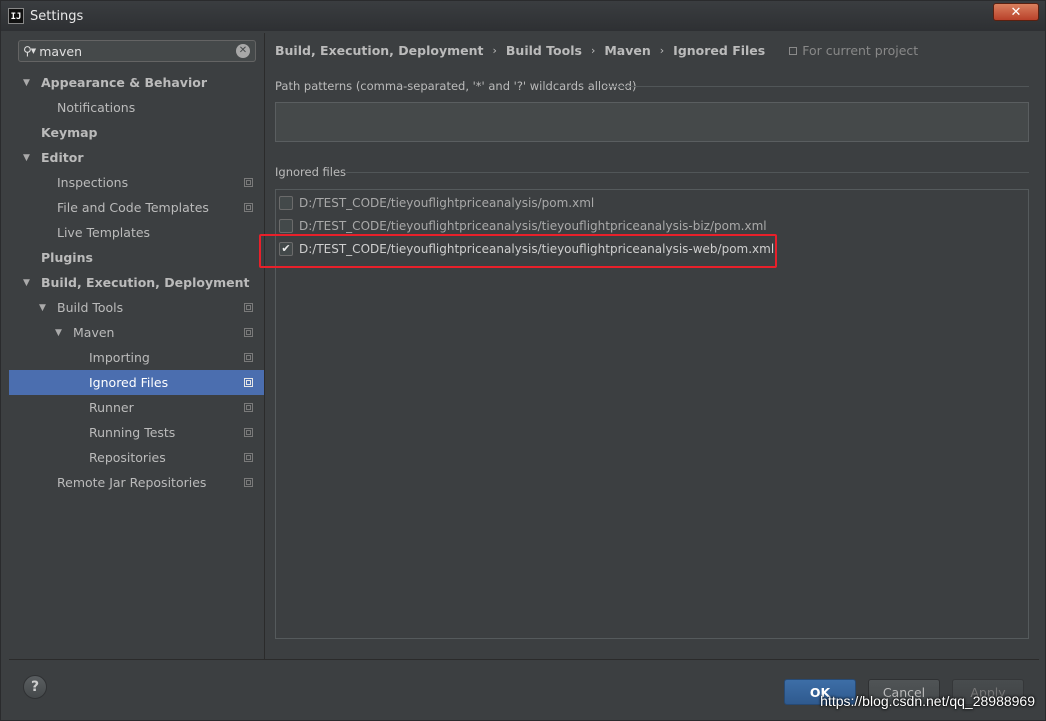 The image size is (1046, 721). What do you see at coordinates (719, 50) in the screenshot?
I see `breadcrumb-item: Ignored Files` at bounding box center [719, 50].